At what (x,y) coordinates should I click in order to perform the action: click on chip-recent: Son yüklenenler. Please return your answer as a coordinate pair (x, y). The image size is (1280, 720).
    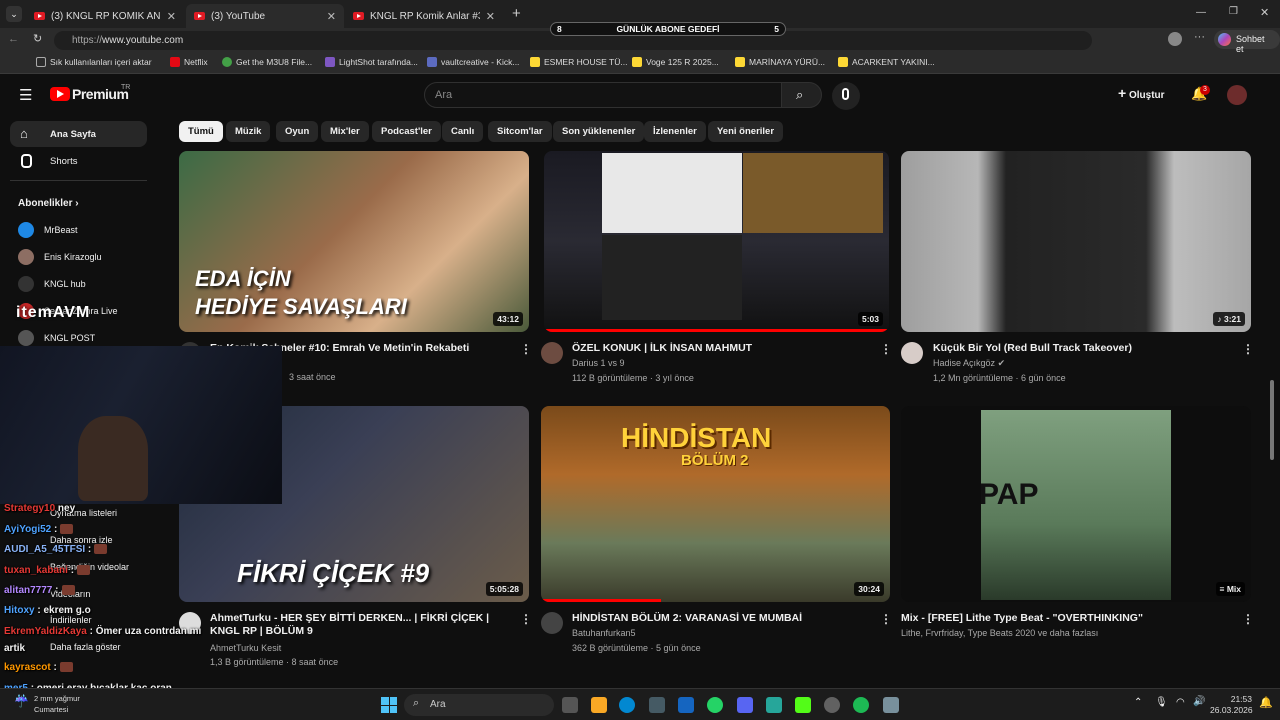
    Looking at the image, I should click on (599, 131).